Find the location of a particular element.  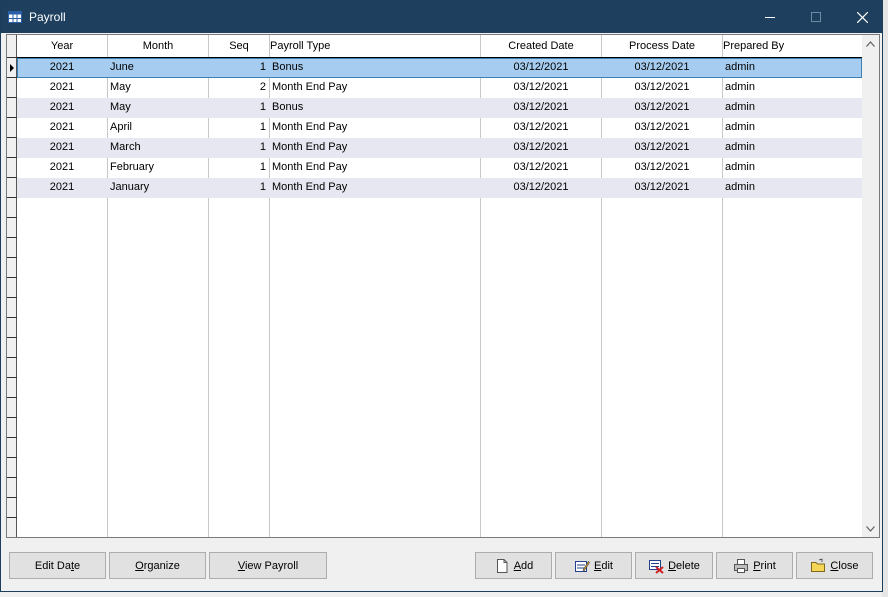

organize-label: Organize is located at coordinates (157, 565).